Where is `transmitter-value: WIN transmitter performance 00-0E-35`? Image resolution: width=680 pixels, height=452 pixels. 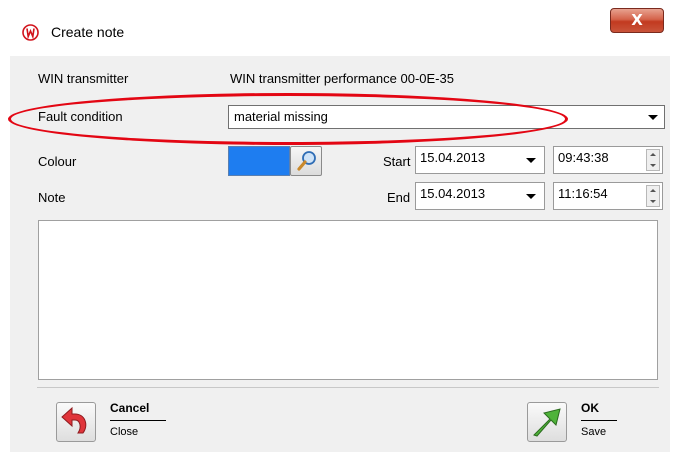
transmitter-value: WIN transmitter performance 00-0E-35 is located at coordinates (342, 78).